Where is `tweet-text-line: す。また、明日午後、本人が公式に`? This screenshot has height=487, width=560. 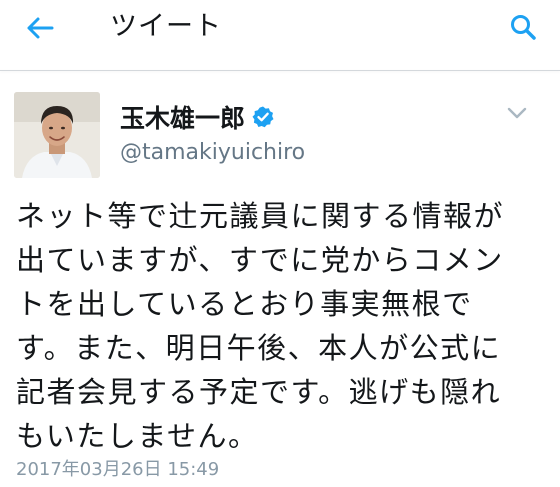 tweet-text-line: す。また、明日午後、本人が公式に is located at coordinates (259, 348).